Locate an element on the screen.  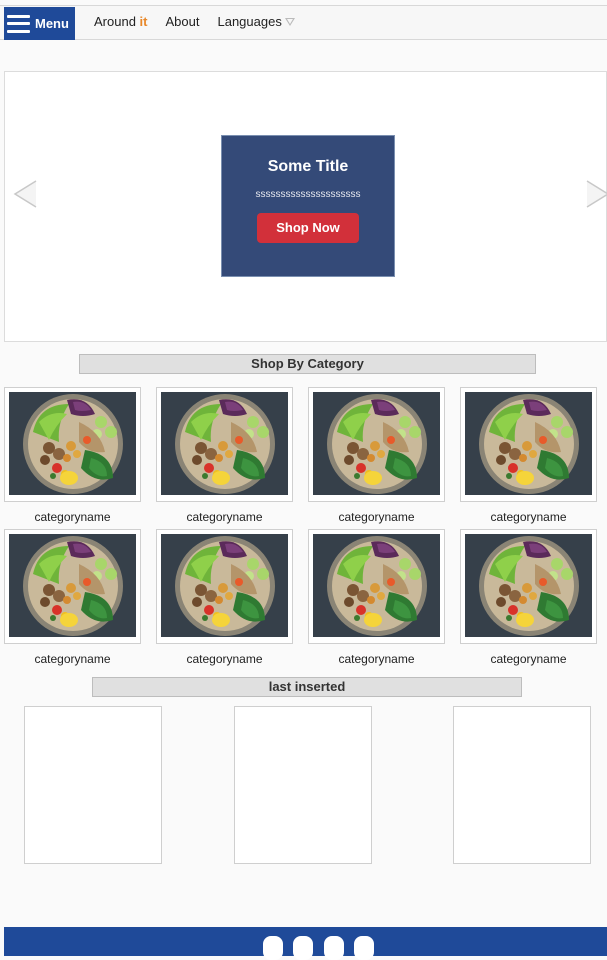
footer-bar is located at coordinates (305, 943).